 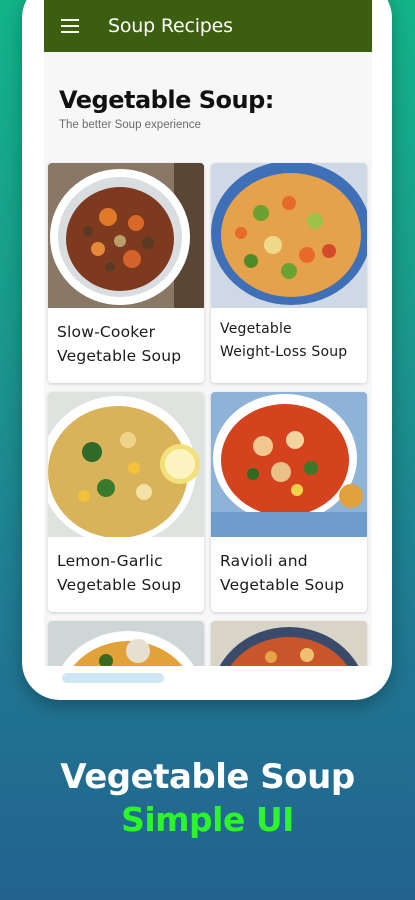 I want to click on recipe-card: Slow-Cooker Vegetable Soup, so click(x=126, y=273).